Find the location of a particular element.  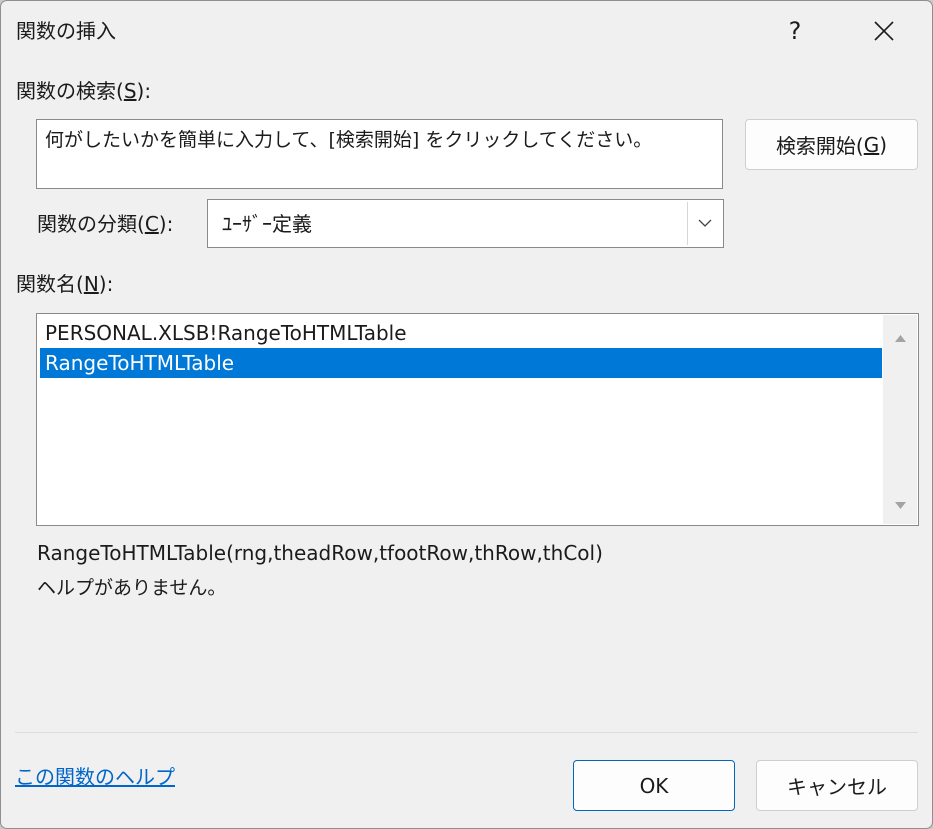

list-scrollbar is located at coordinates (900, 419).